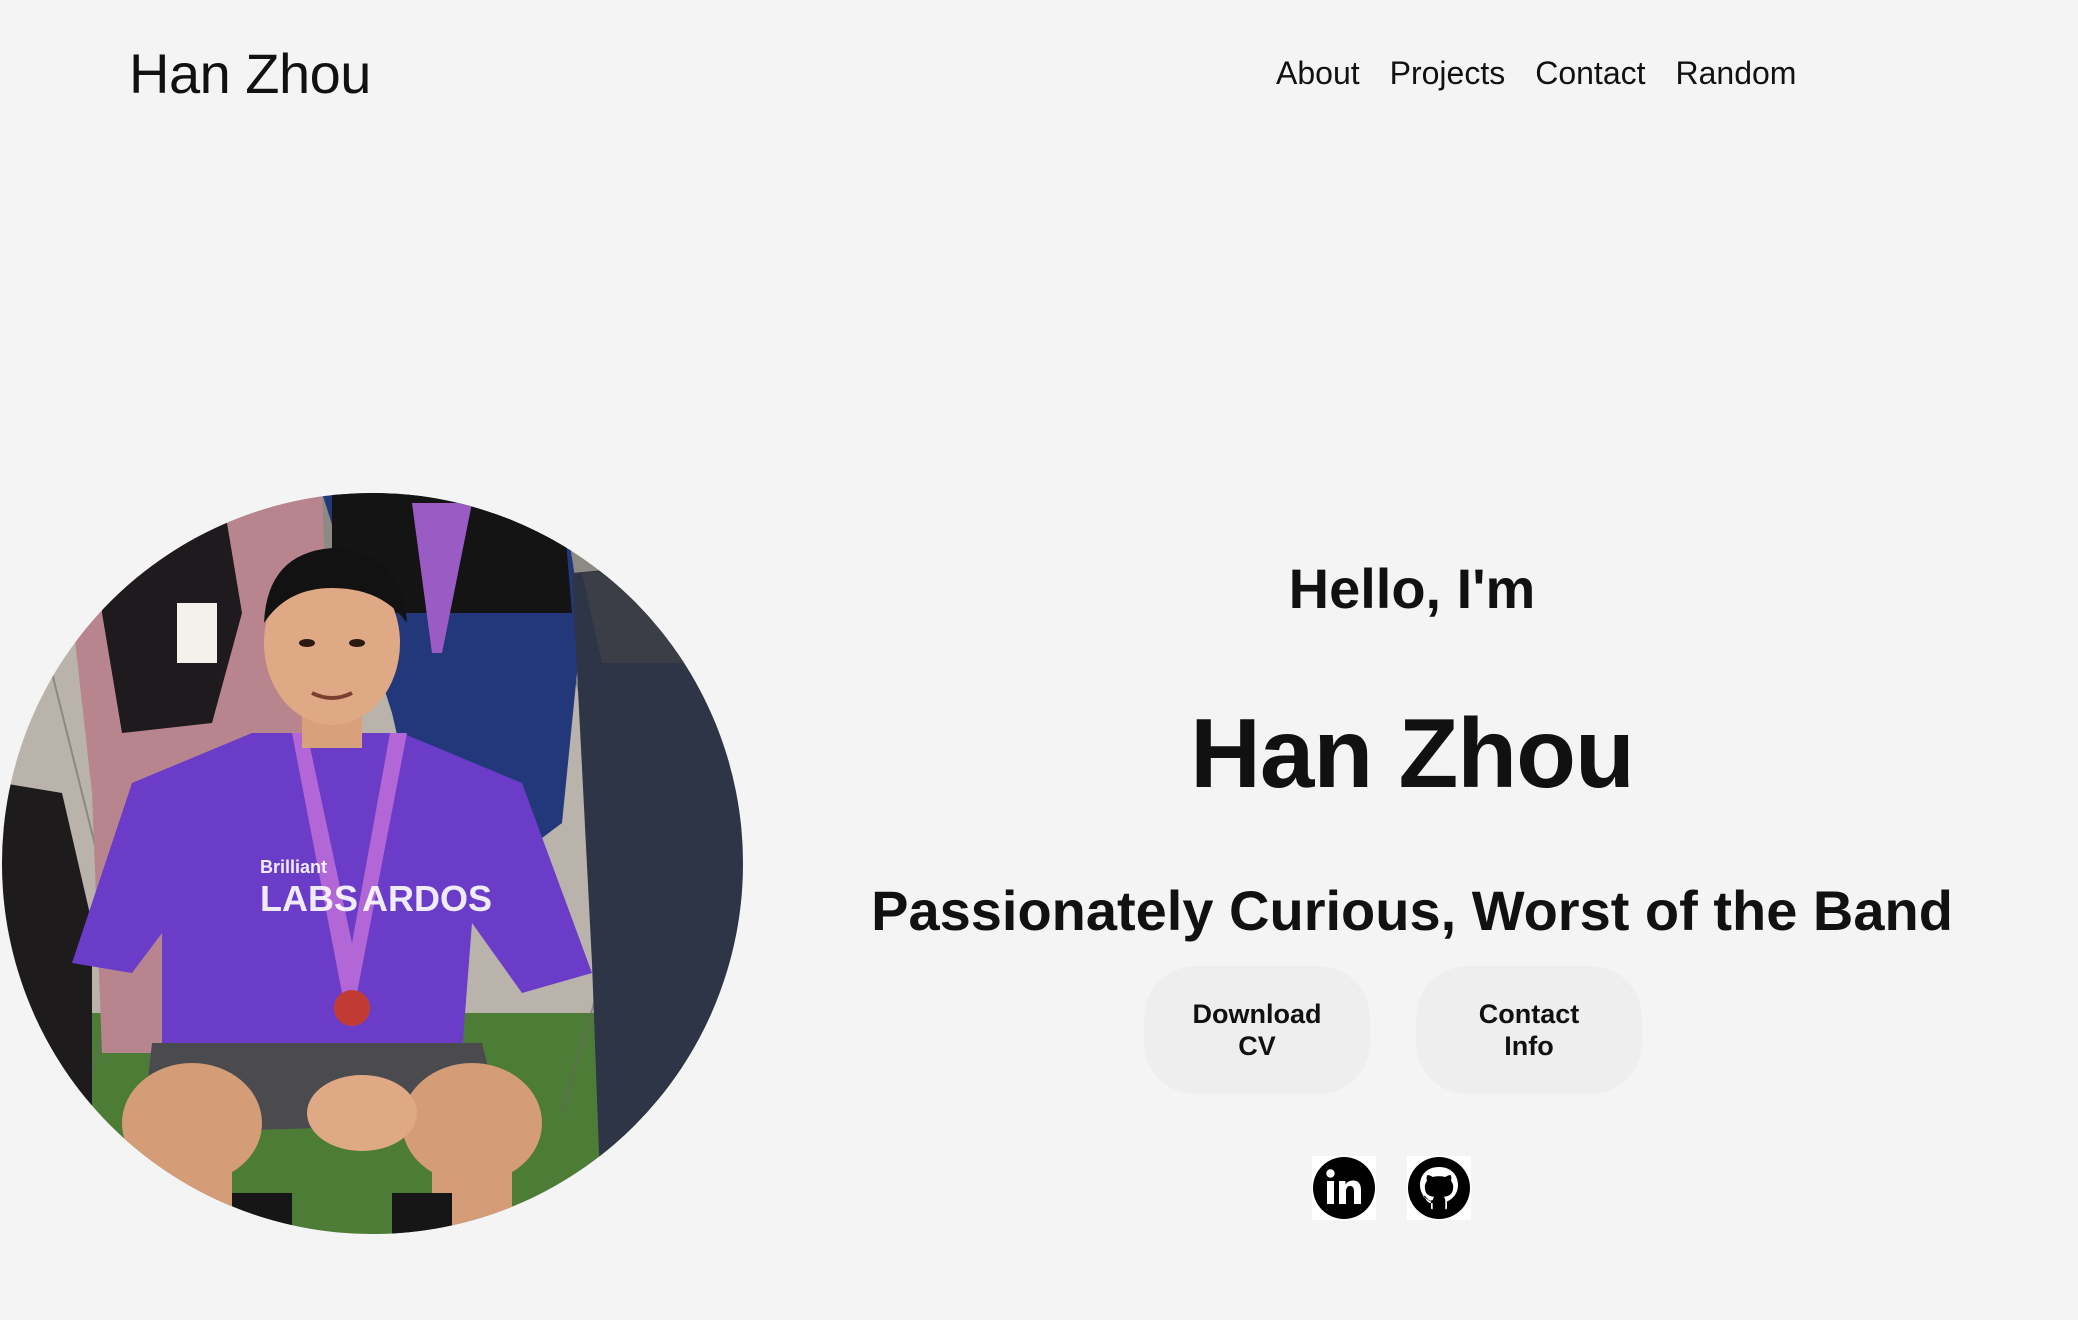  What do you see at coordinates (1039, 75) in the screenshot?
I see `site-header: Han Zhou About Projects Contact Random` at bounding box center [1039, 75].